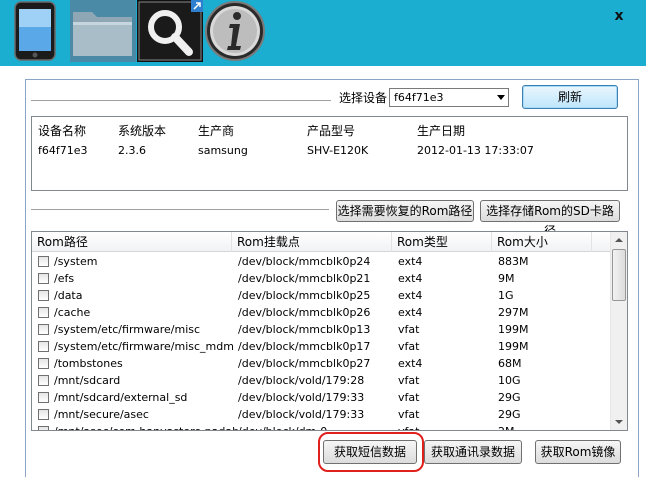 Image resolution: width=646 pixels, height=477 pixels. What do you see at coordinates (509, 397) in the screenshot?
I see `rom-size-cell: 29G` at bounding box center [509, 397].